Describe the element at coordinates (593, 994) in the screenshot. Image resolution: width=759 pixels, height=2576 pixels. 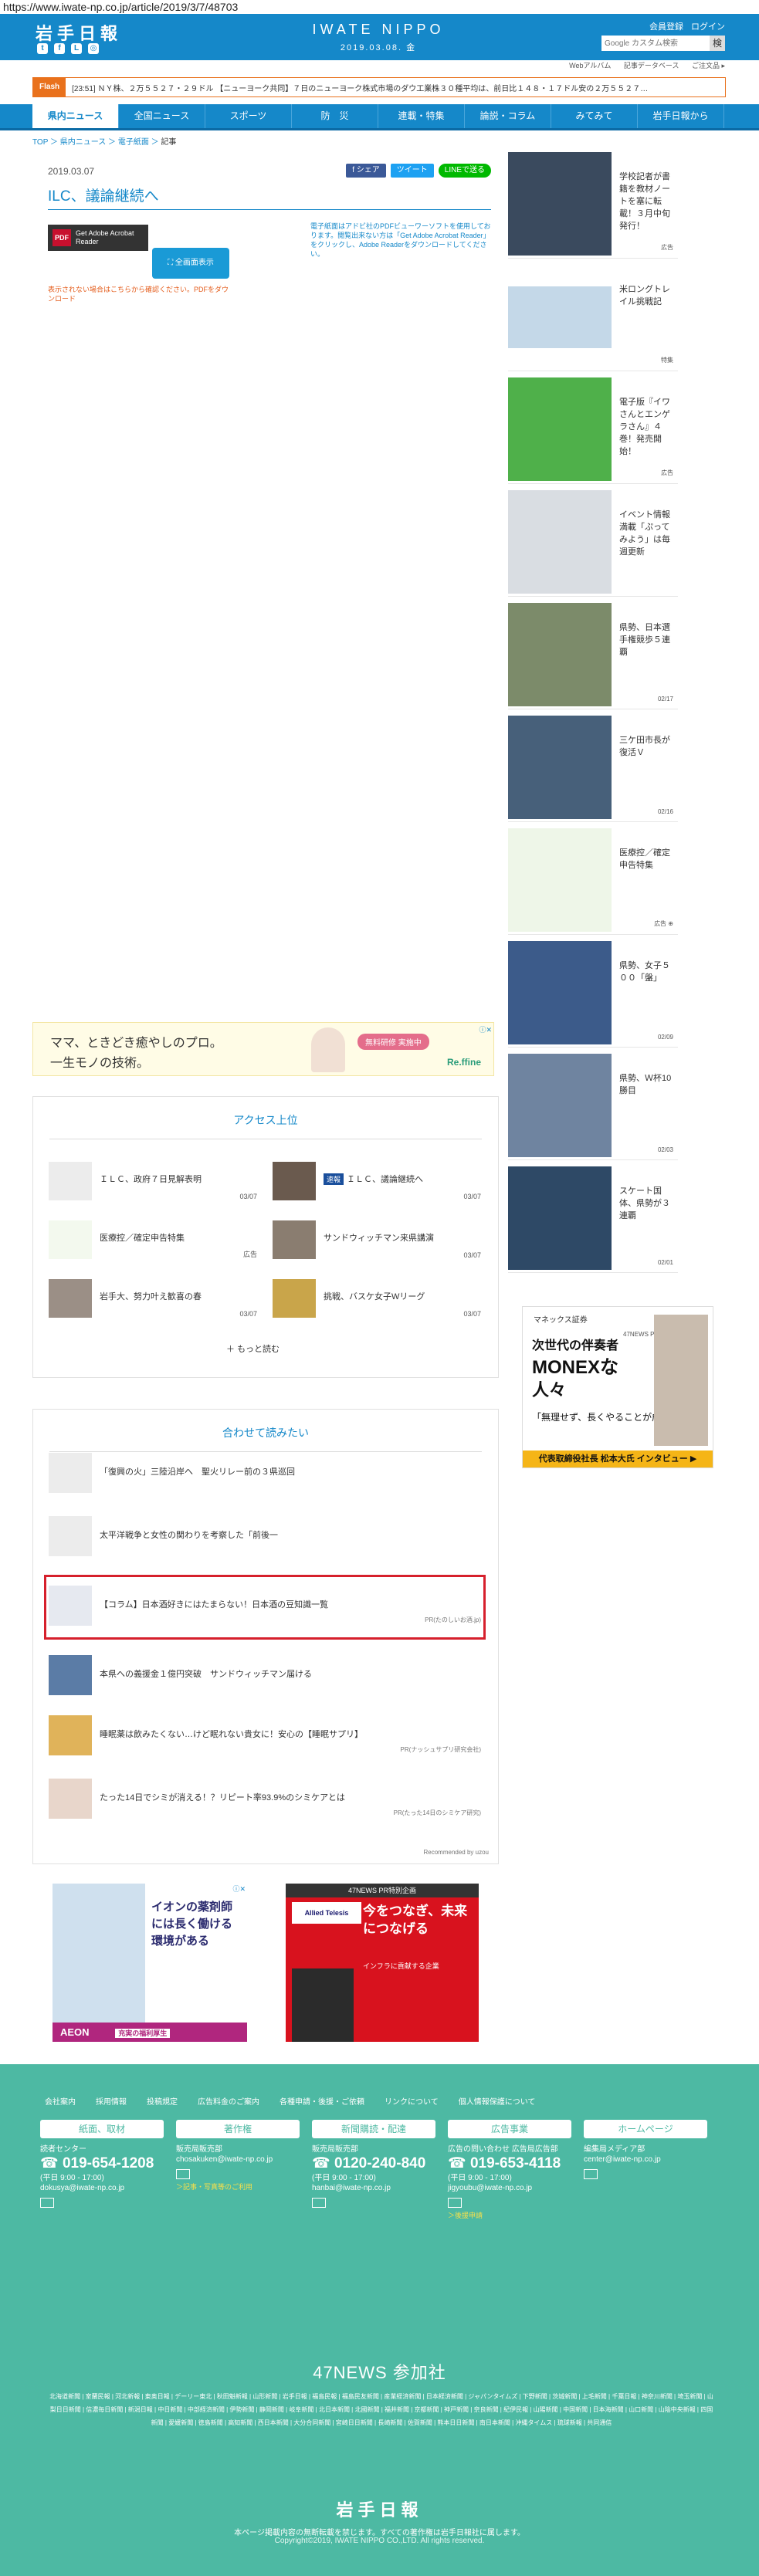
I see `side-item: 県勢、女子５００「盤」 02/09` at that location.